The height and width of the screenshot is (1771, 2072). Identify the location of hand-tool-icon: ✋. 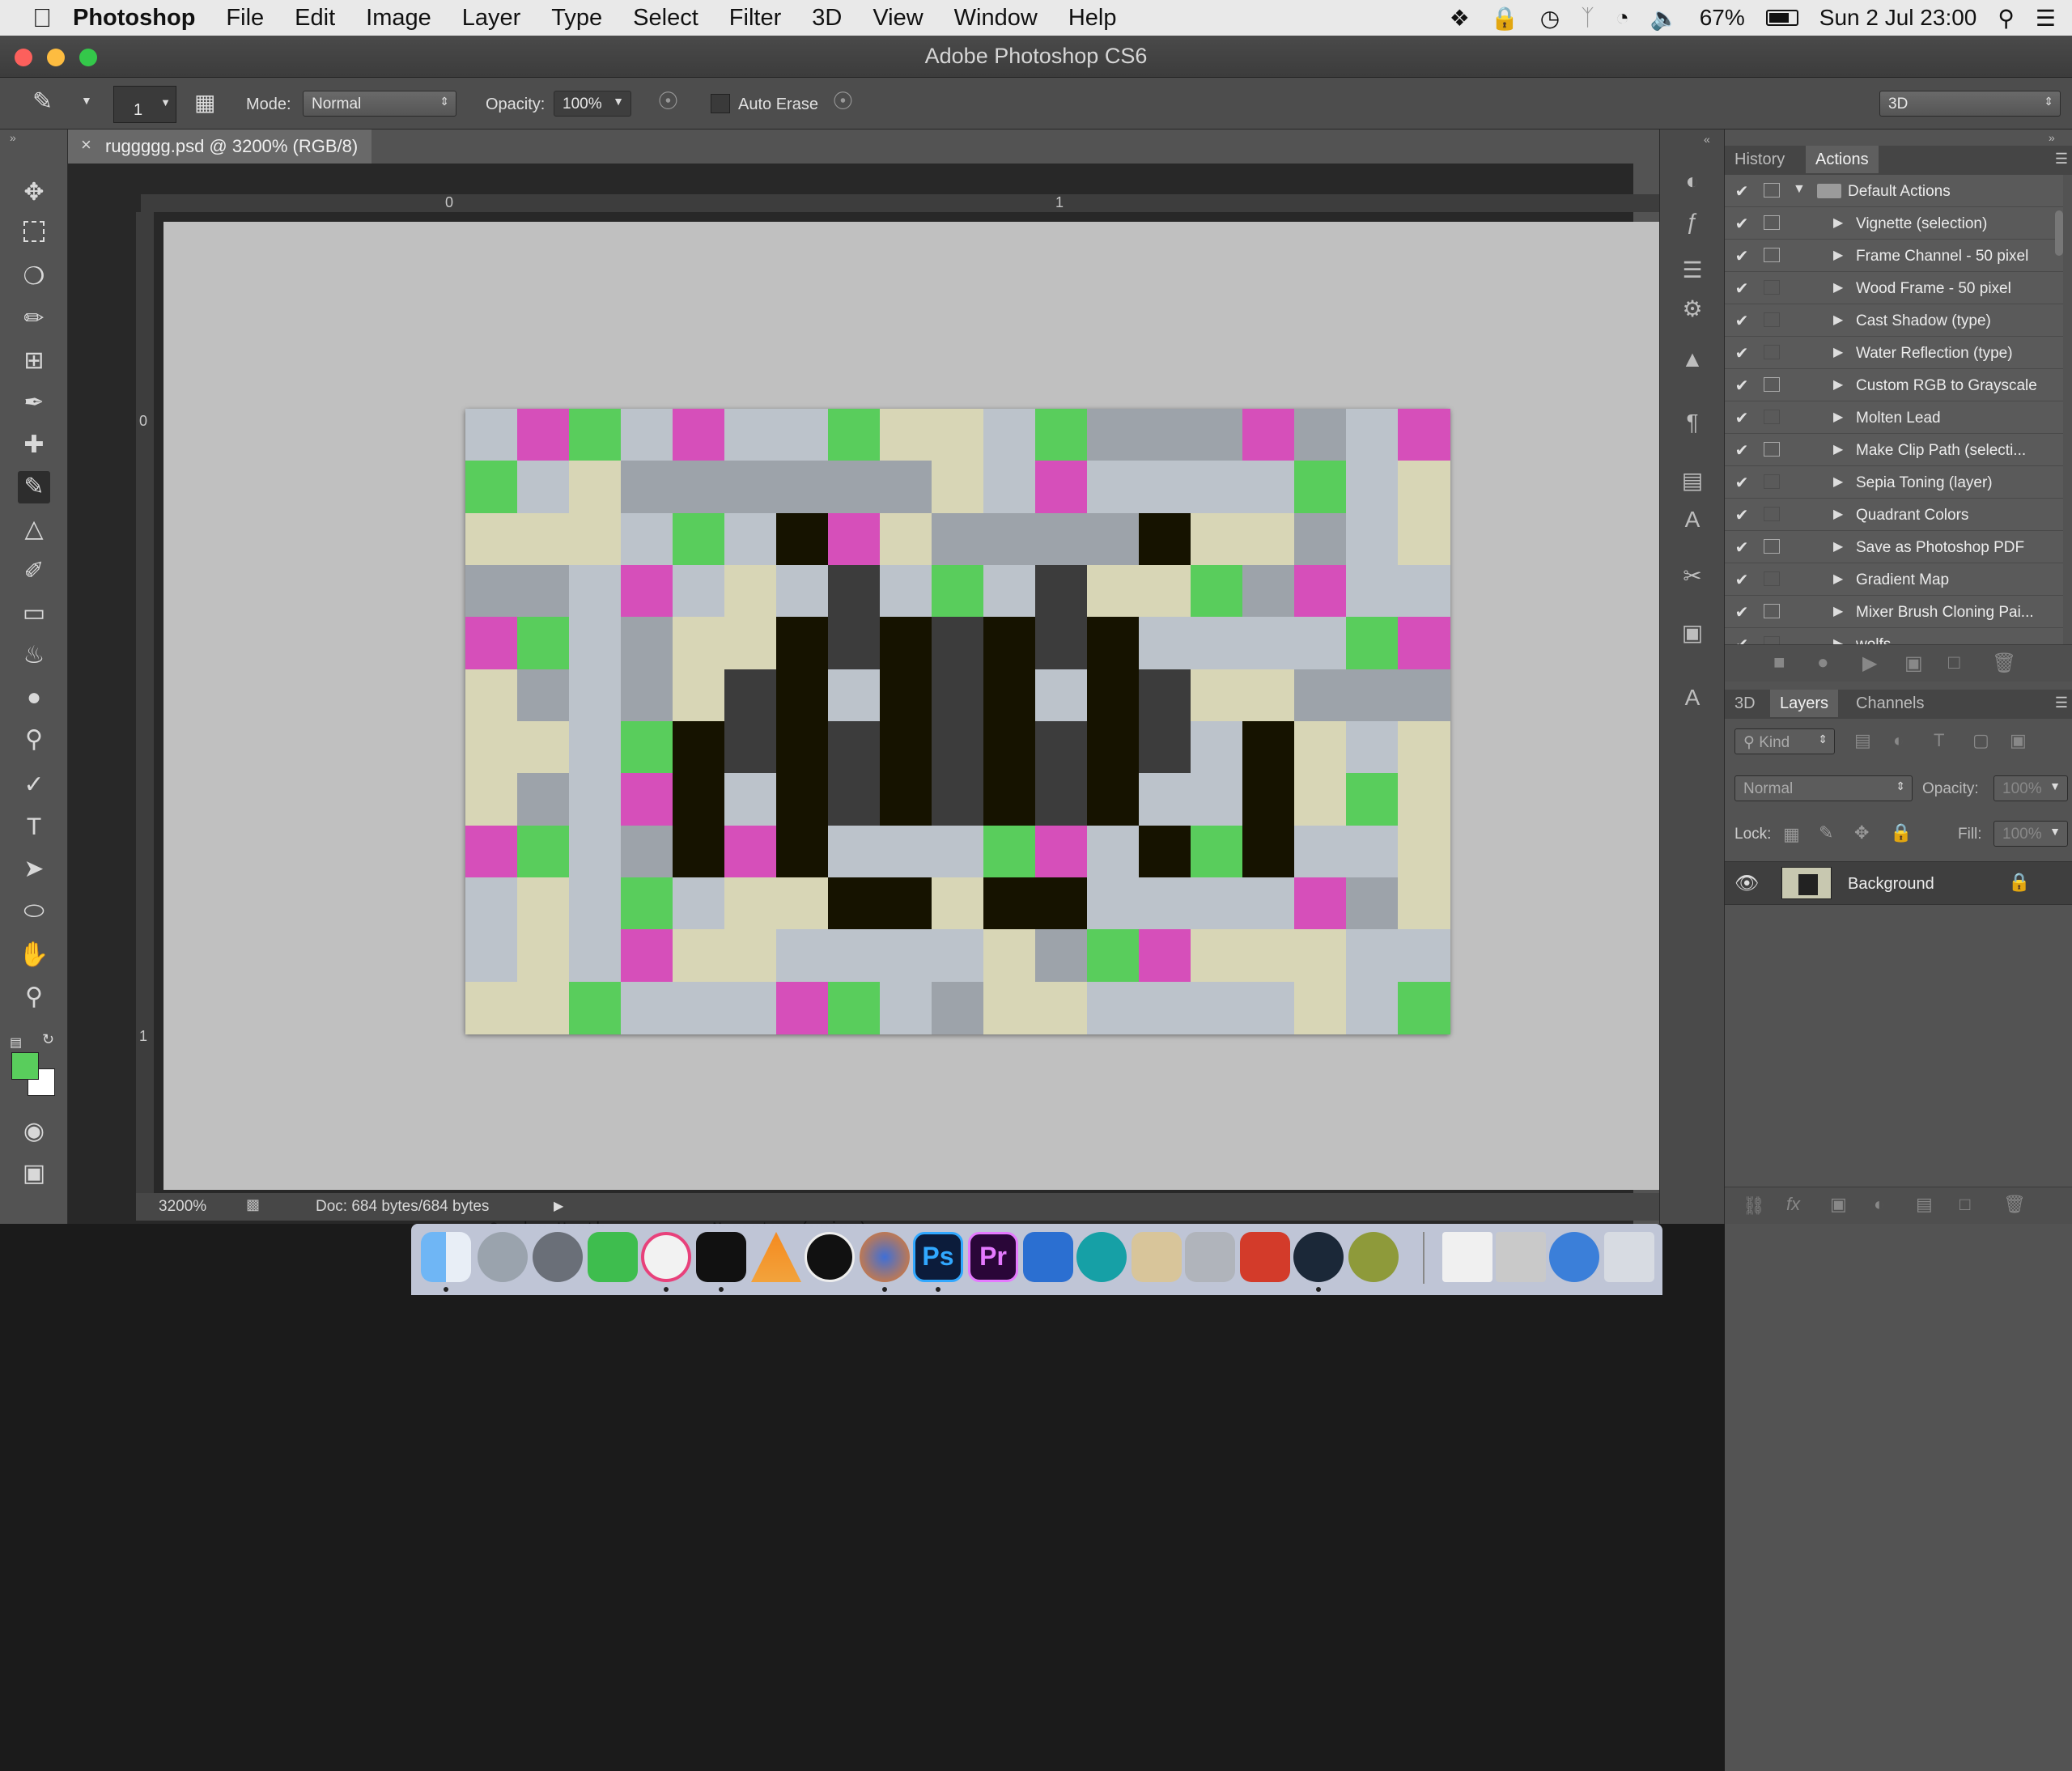
(34, 955).